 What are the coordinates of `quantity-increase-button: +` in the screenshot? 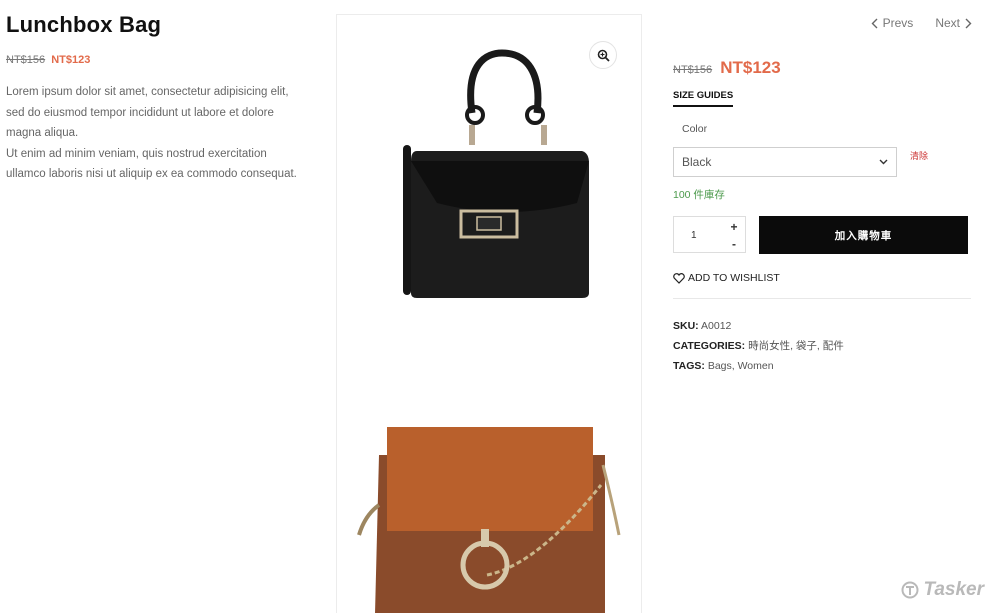 It's located at (734, 227).